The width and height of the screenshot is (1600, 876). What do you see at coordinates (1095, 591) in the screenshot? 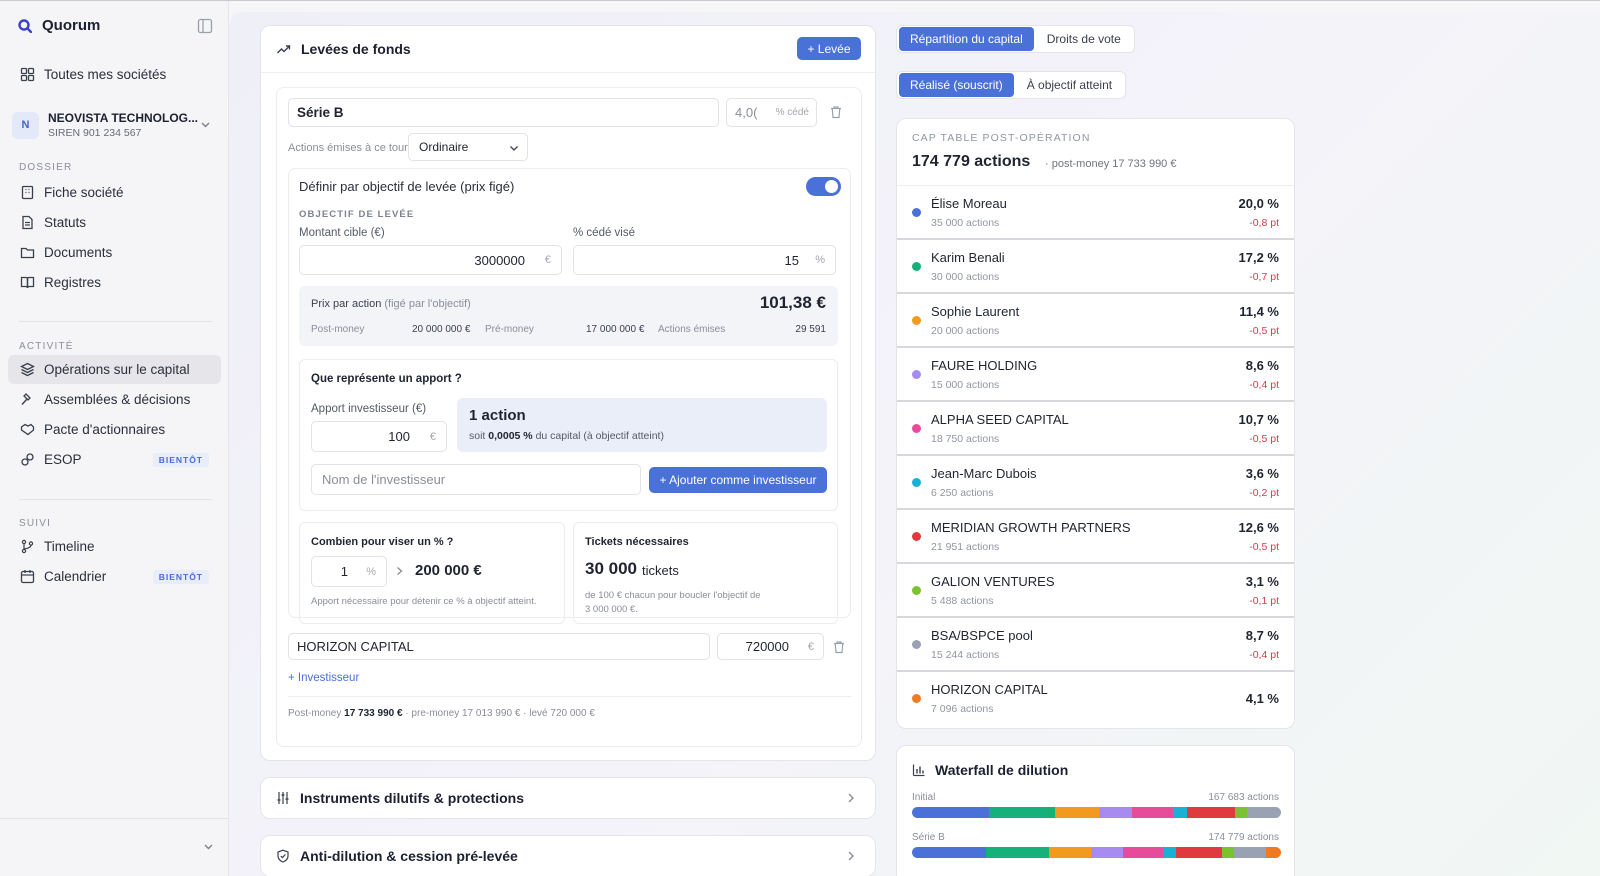
I see `holder-row: GALION VENTURES 5 488 actions 3,1 % -0,1 pt` at bounding box center [1095, 591].